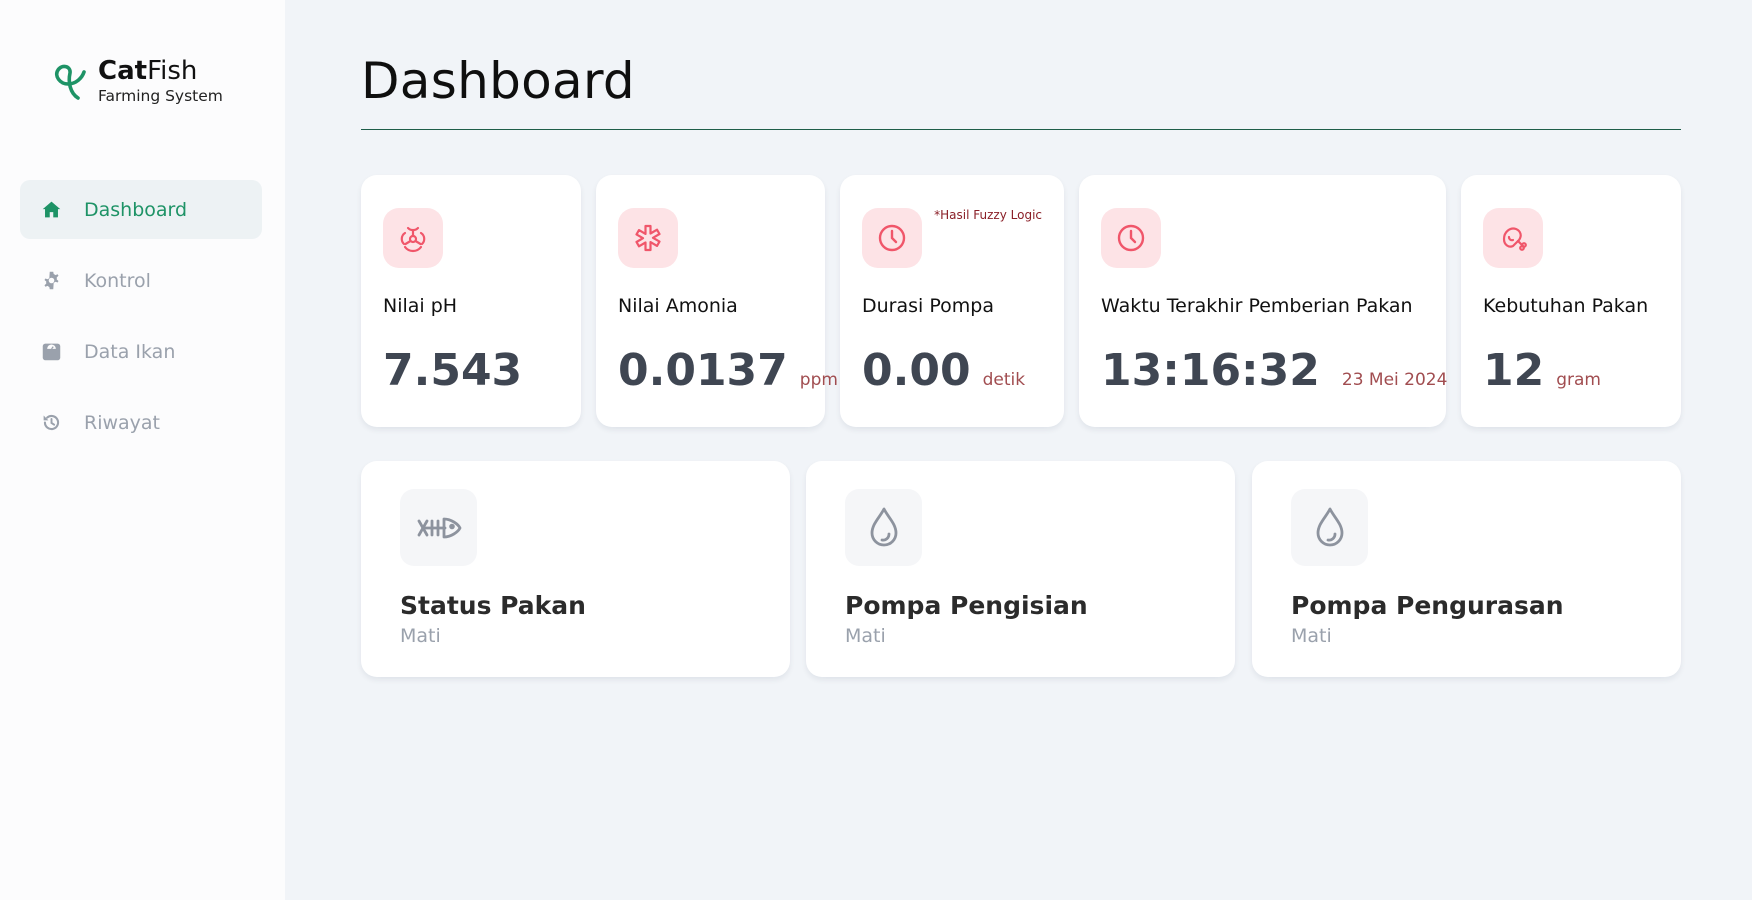 This screenshot has height=900, width=1752. I want to click on sidebar-item-kontrol: Kontrol, so click(141, 280).